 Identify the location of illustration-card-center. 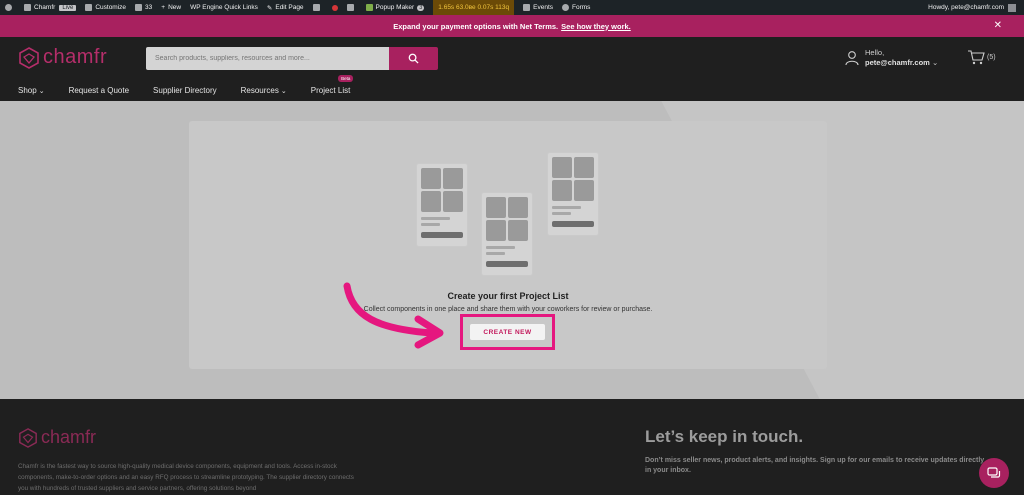
(507, 234).